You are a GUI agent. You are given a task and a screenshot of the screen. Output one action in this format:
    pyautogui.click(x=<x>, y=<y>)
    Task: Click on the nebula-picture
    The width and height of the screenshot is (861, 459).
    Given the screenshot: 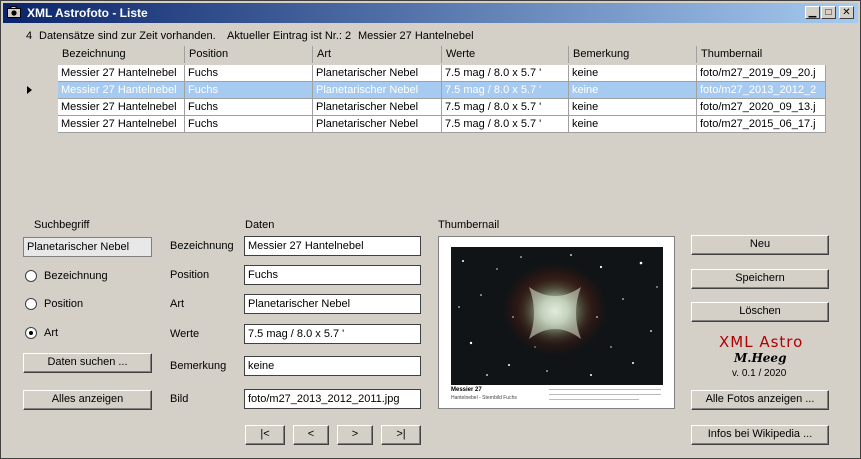 What is the action you would take?
    pyautogui.click(x=558, y=315)
    